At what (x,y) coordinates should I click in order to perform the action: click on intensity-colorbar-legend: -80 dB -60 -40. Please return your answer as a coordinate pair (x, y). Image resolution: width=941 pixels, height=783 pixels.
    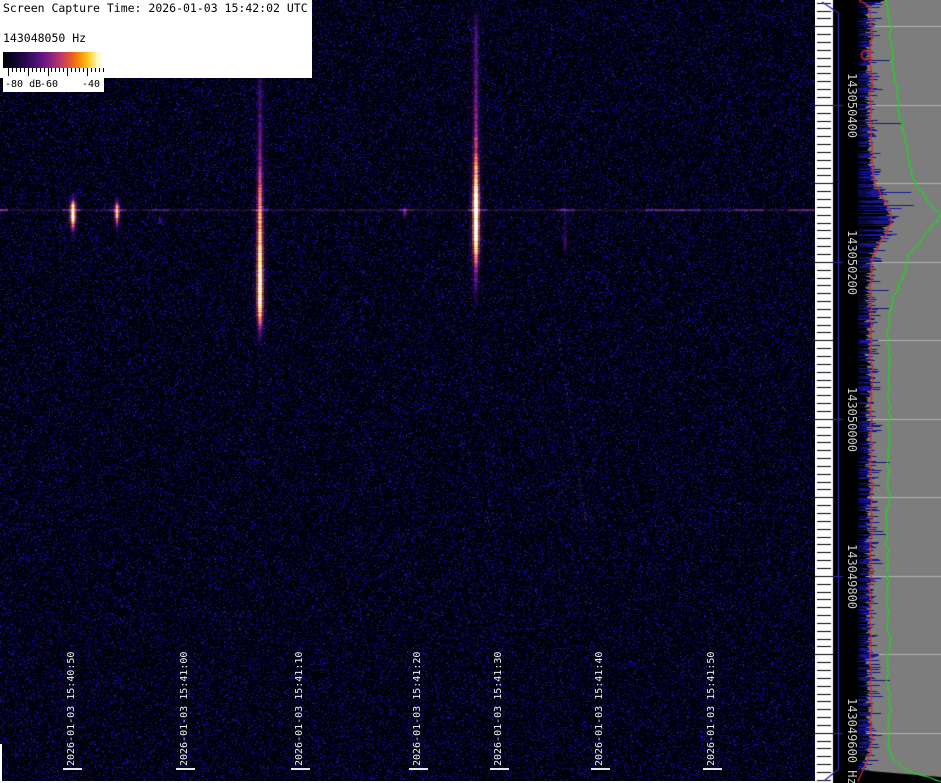
    Looking at the image, I should click on (53, 72).